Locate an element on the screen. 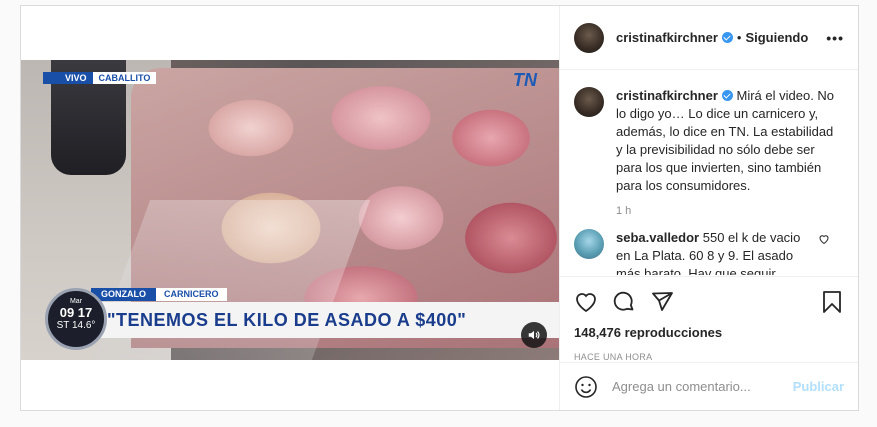 The height and width of the screenshot is (427, 877). clock-day: Mar is located at coordinates (76, 301).